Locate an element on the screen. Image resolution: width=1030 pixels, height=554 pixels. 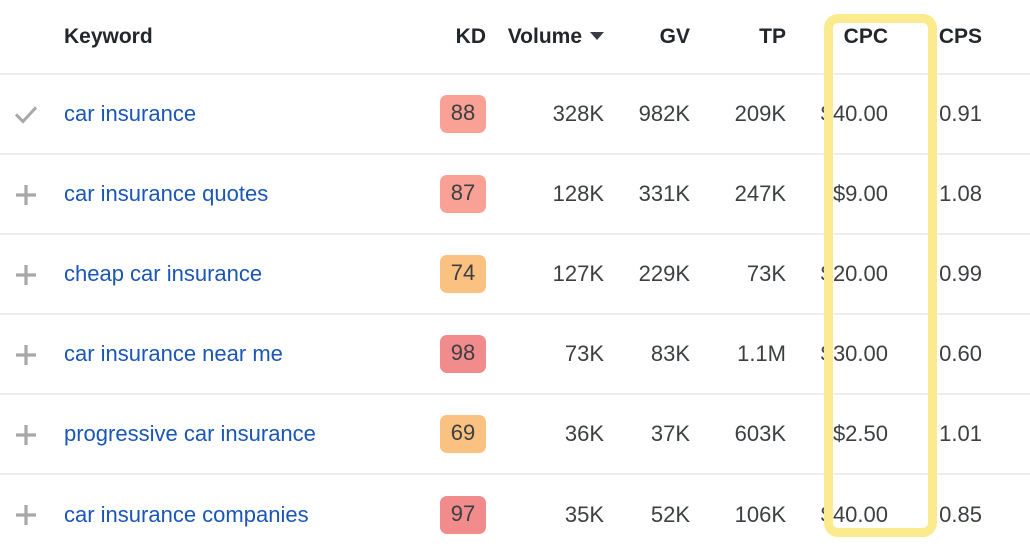
keyword-link: progressive car insurance is located at coordinates (190, 433).